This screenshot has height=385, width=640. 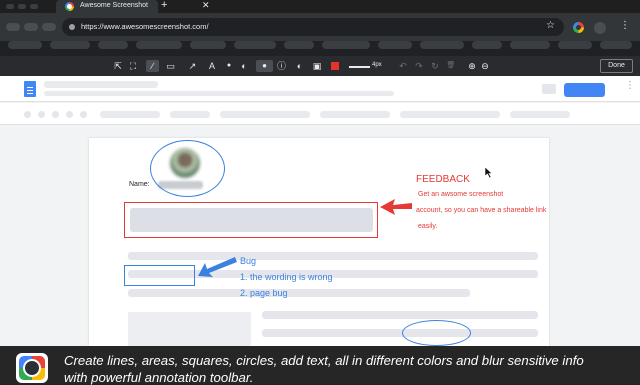 I want to click on doc-menu-placeholder, so click(x=219, y=93).